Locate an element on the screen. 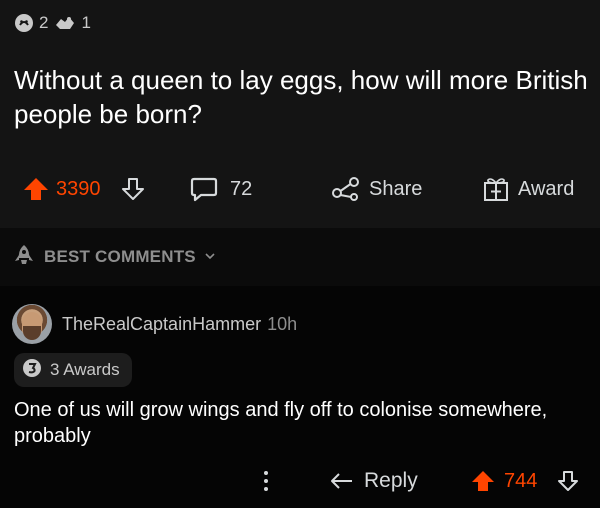 The width and height of the screenshot is (600, 508). comment-sort-bar: BEST COMMENTS is located at coordinates (300, 257).